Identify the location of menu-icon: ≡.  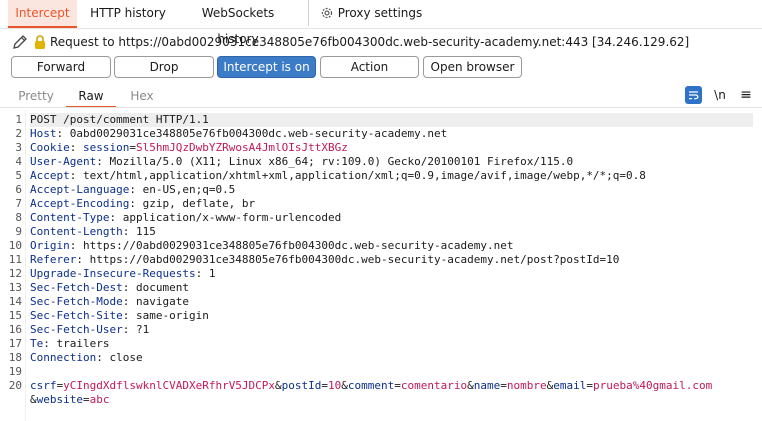
(746, 95).